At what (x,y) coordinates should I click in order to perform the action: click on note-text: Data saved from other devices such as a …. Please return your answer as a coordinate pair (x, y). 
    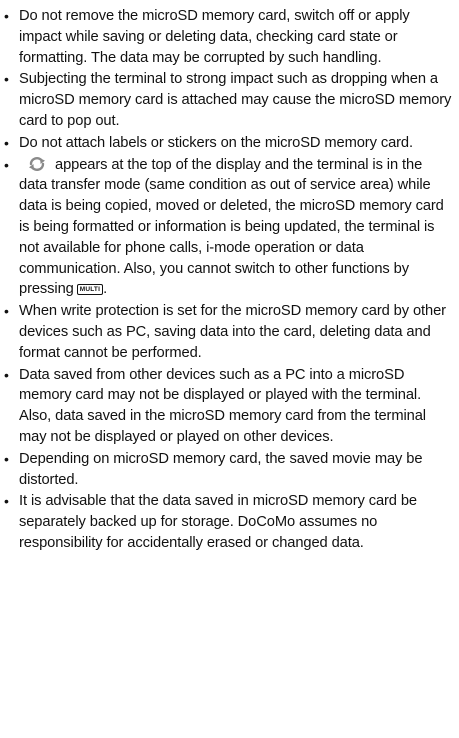
    Looking at the image, I should click on (222, 405).